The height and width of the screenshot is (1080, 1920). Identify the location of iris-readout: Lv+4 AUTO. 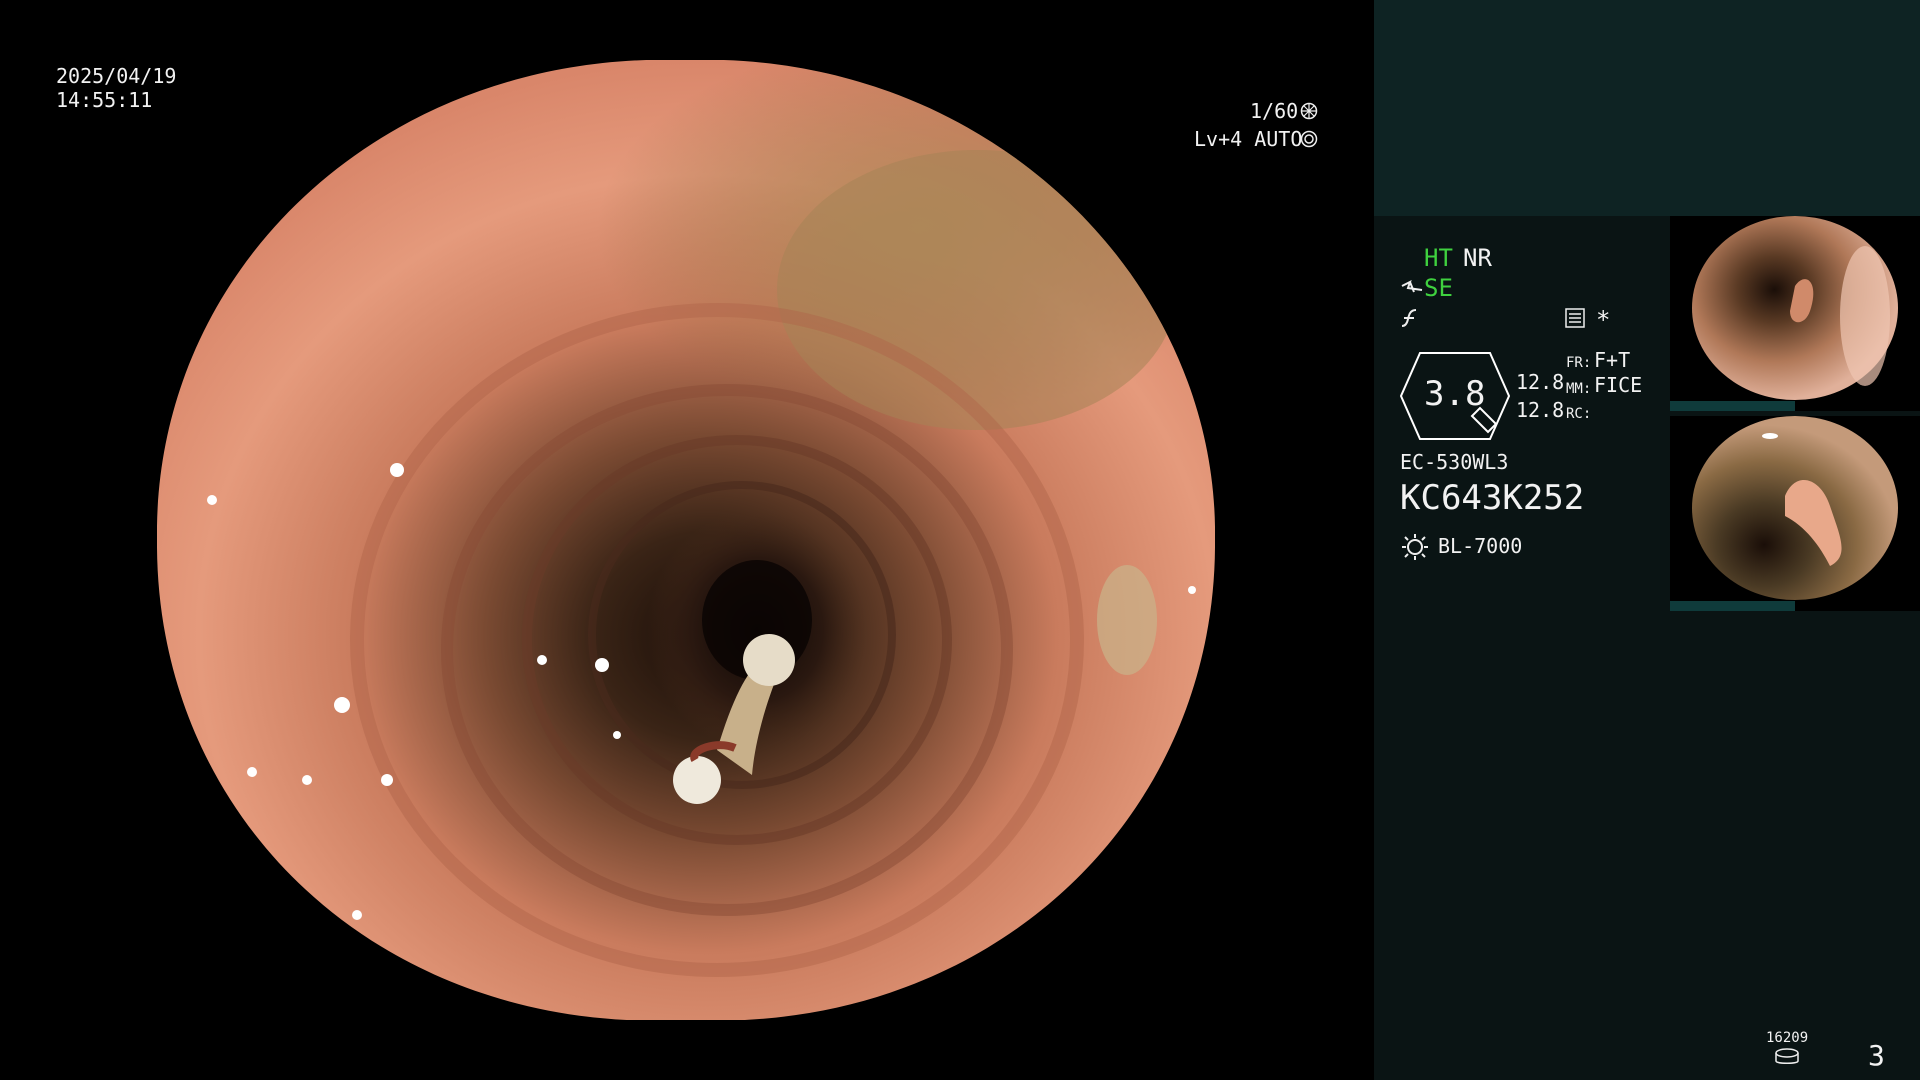
(1248, 139).